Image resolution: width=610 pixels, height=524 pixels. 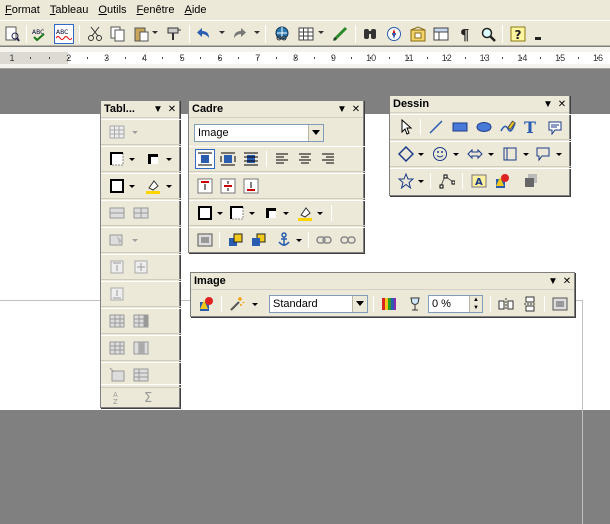 What do you see at coordinates (207, 304) in the screenshot?
I see `filter-icon` at bounding box center [207, 304].